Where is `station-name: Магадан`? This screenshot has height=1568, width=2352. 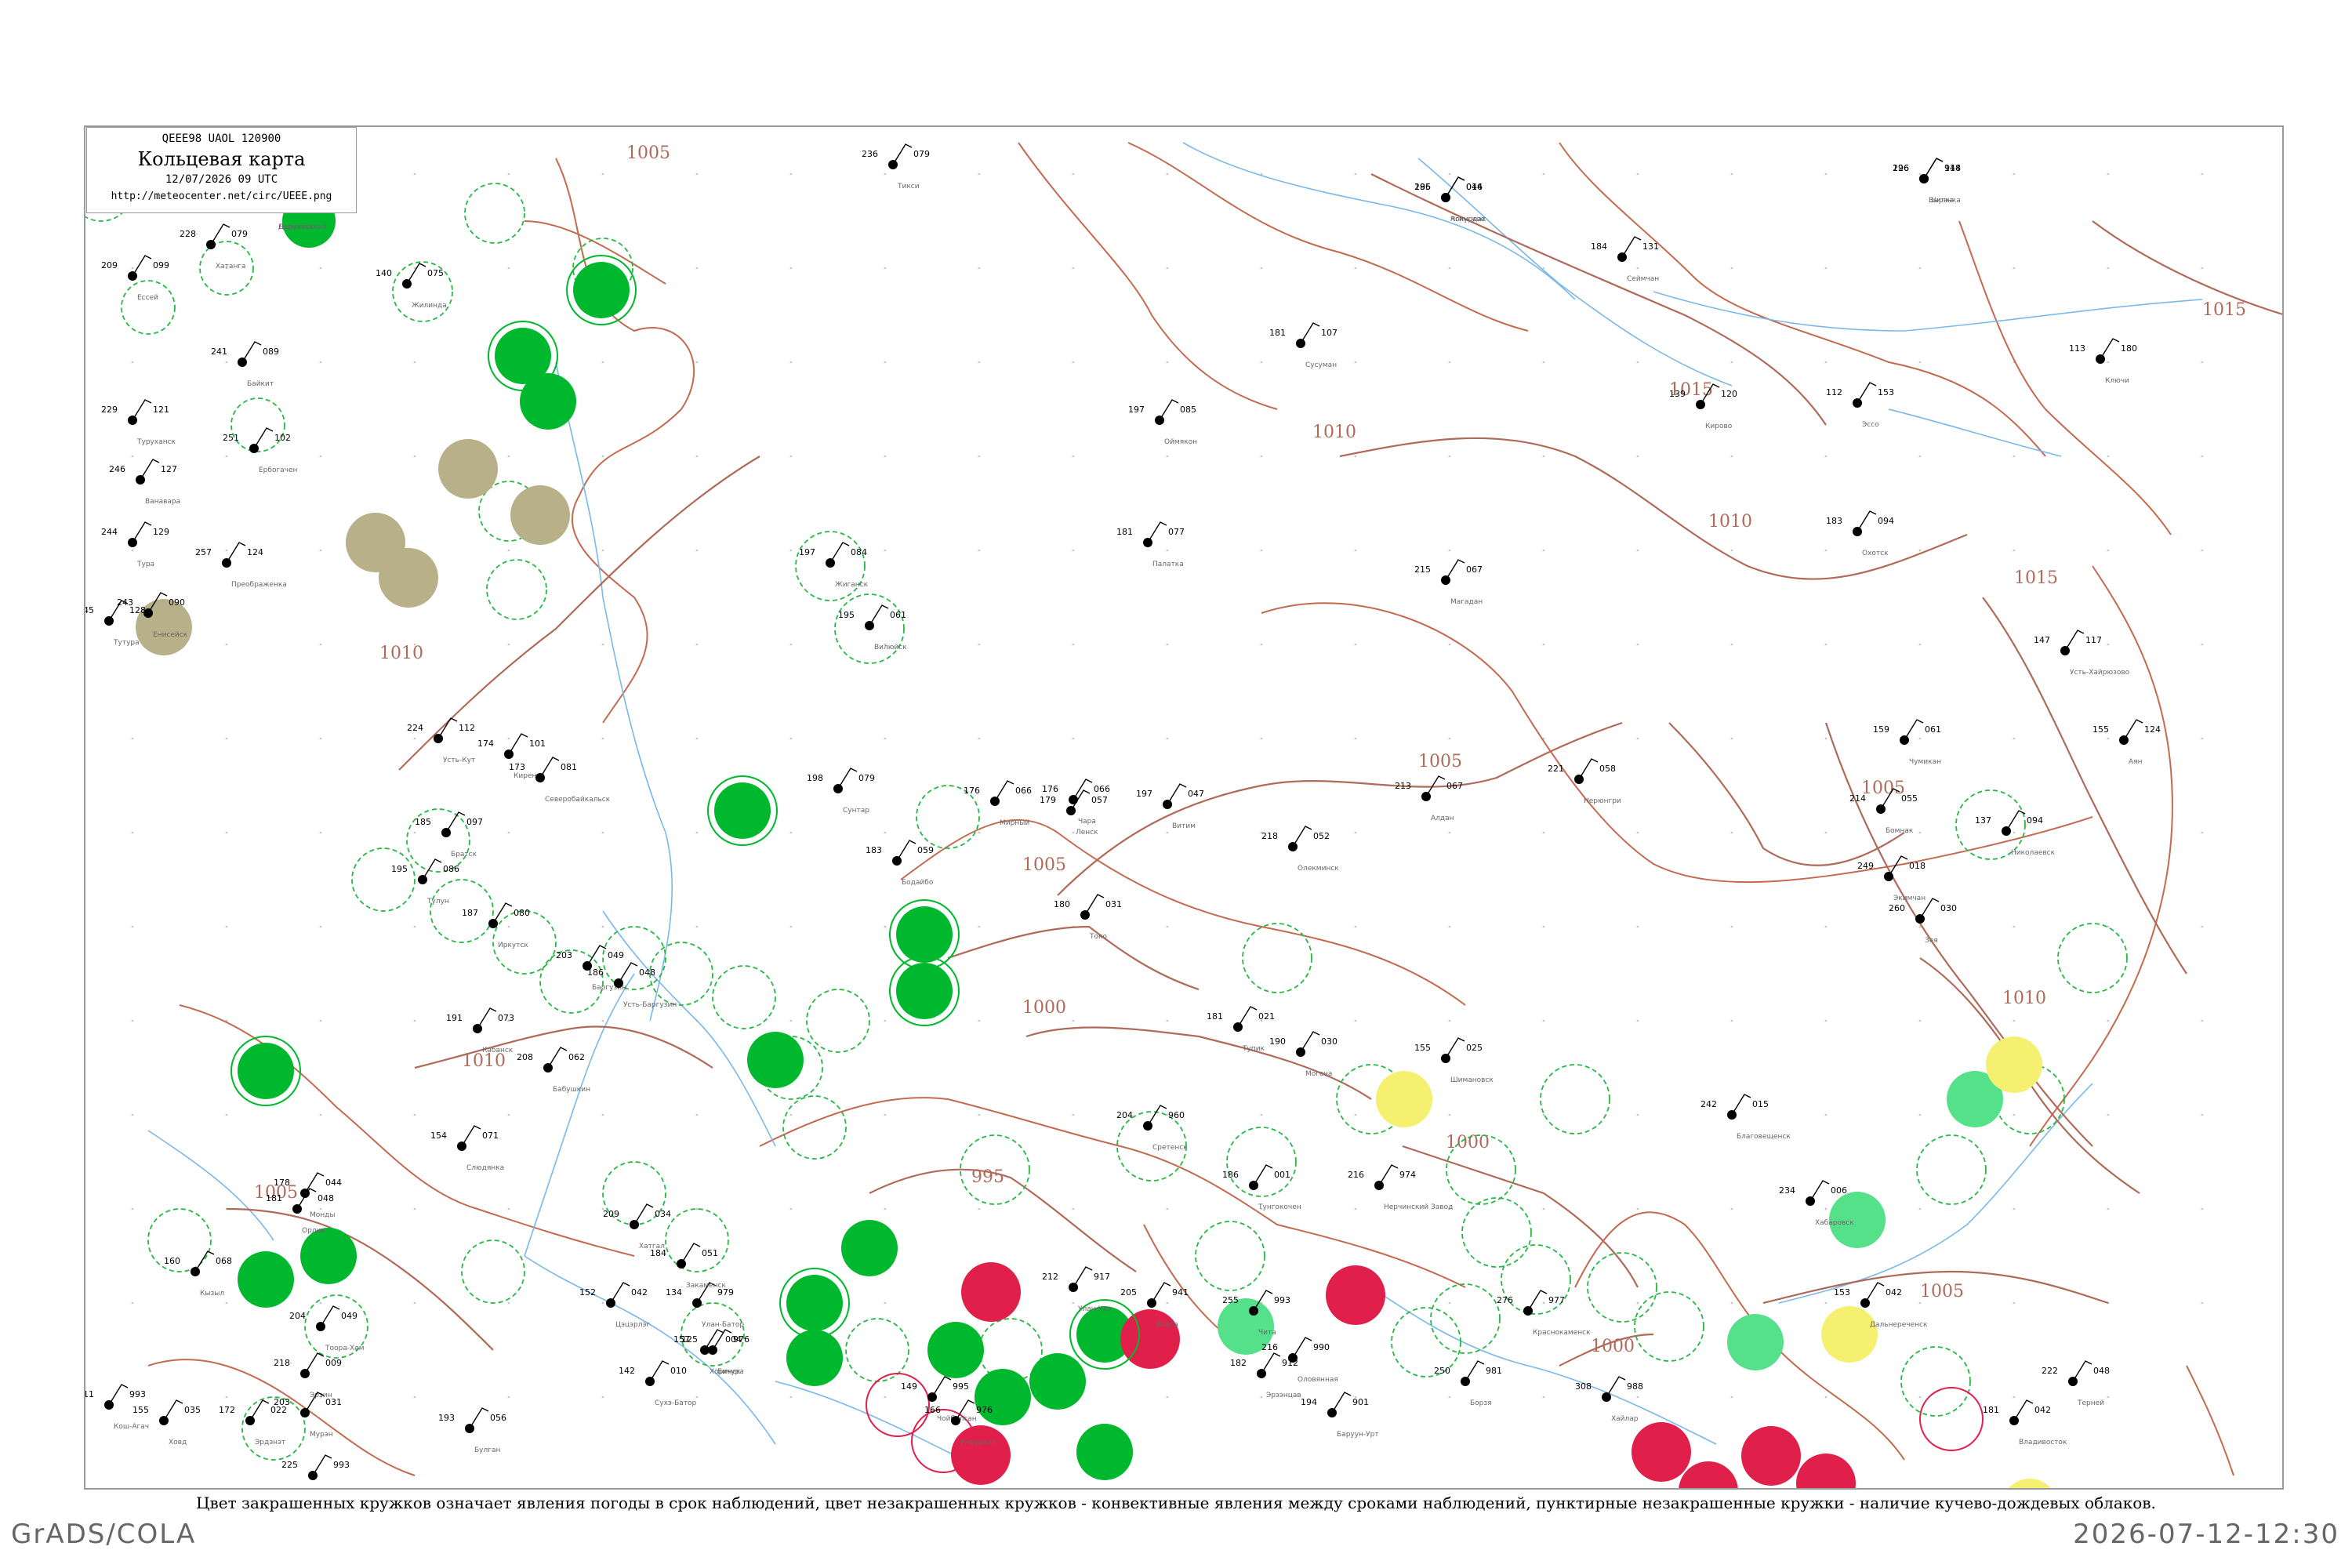 station-name: Магадан is located at coordinates (1466, 602).